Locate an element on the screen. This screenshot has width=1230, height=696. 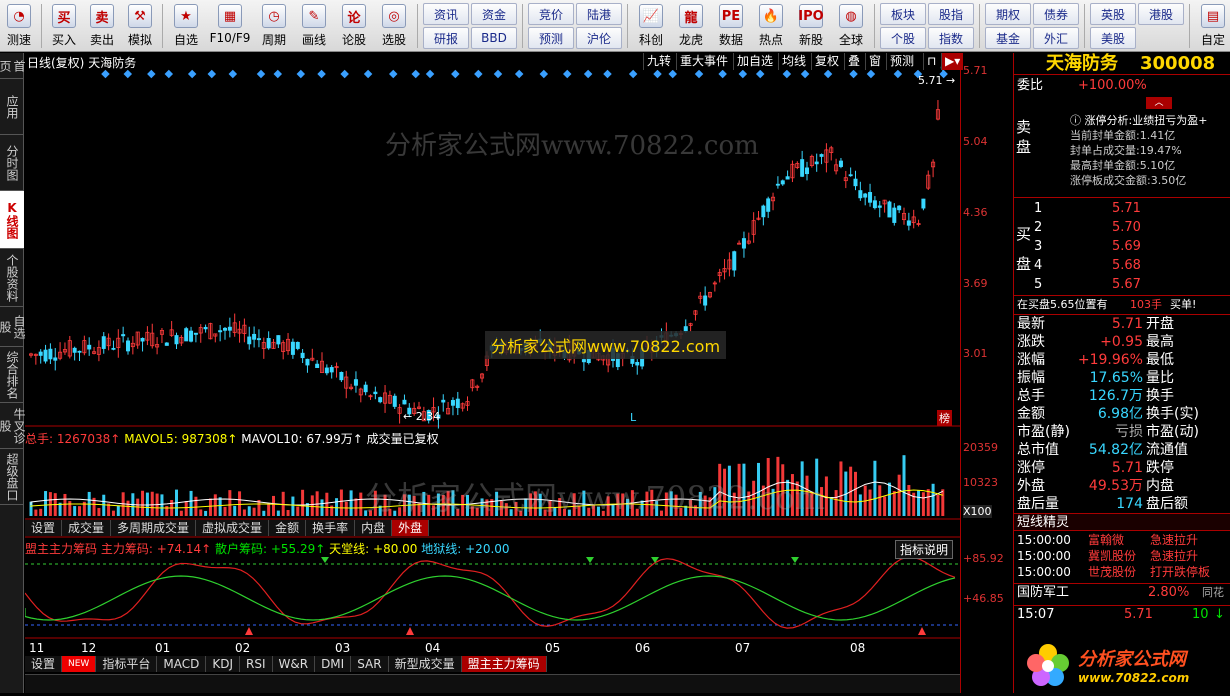
bid-row: 1 5.71 is located at coordinates (1131, 208).